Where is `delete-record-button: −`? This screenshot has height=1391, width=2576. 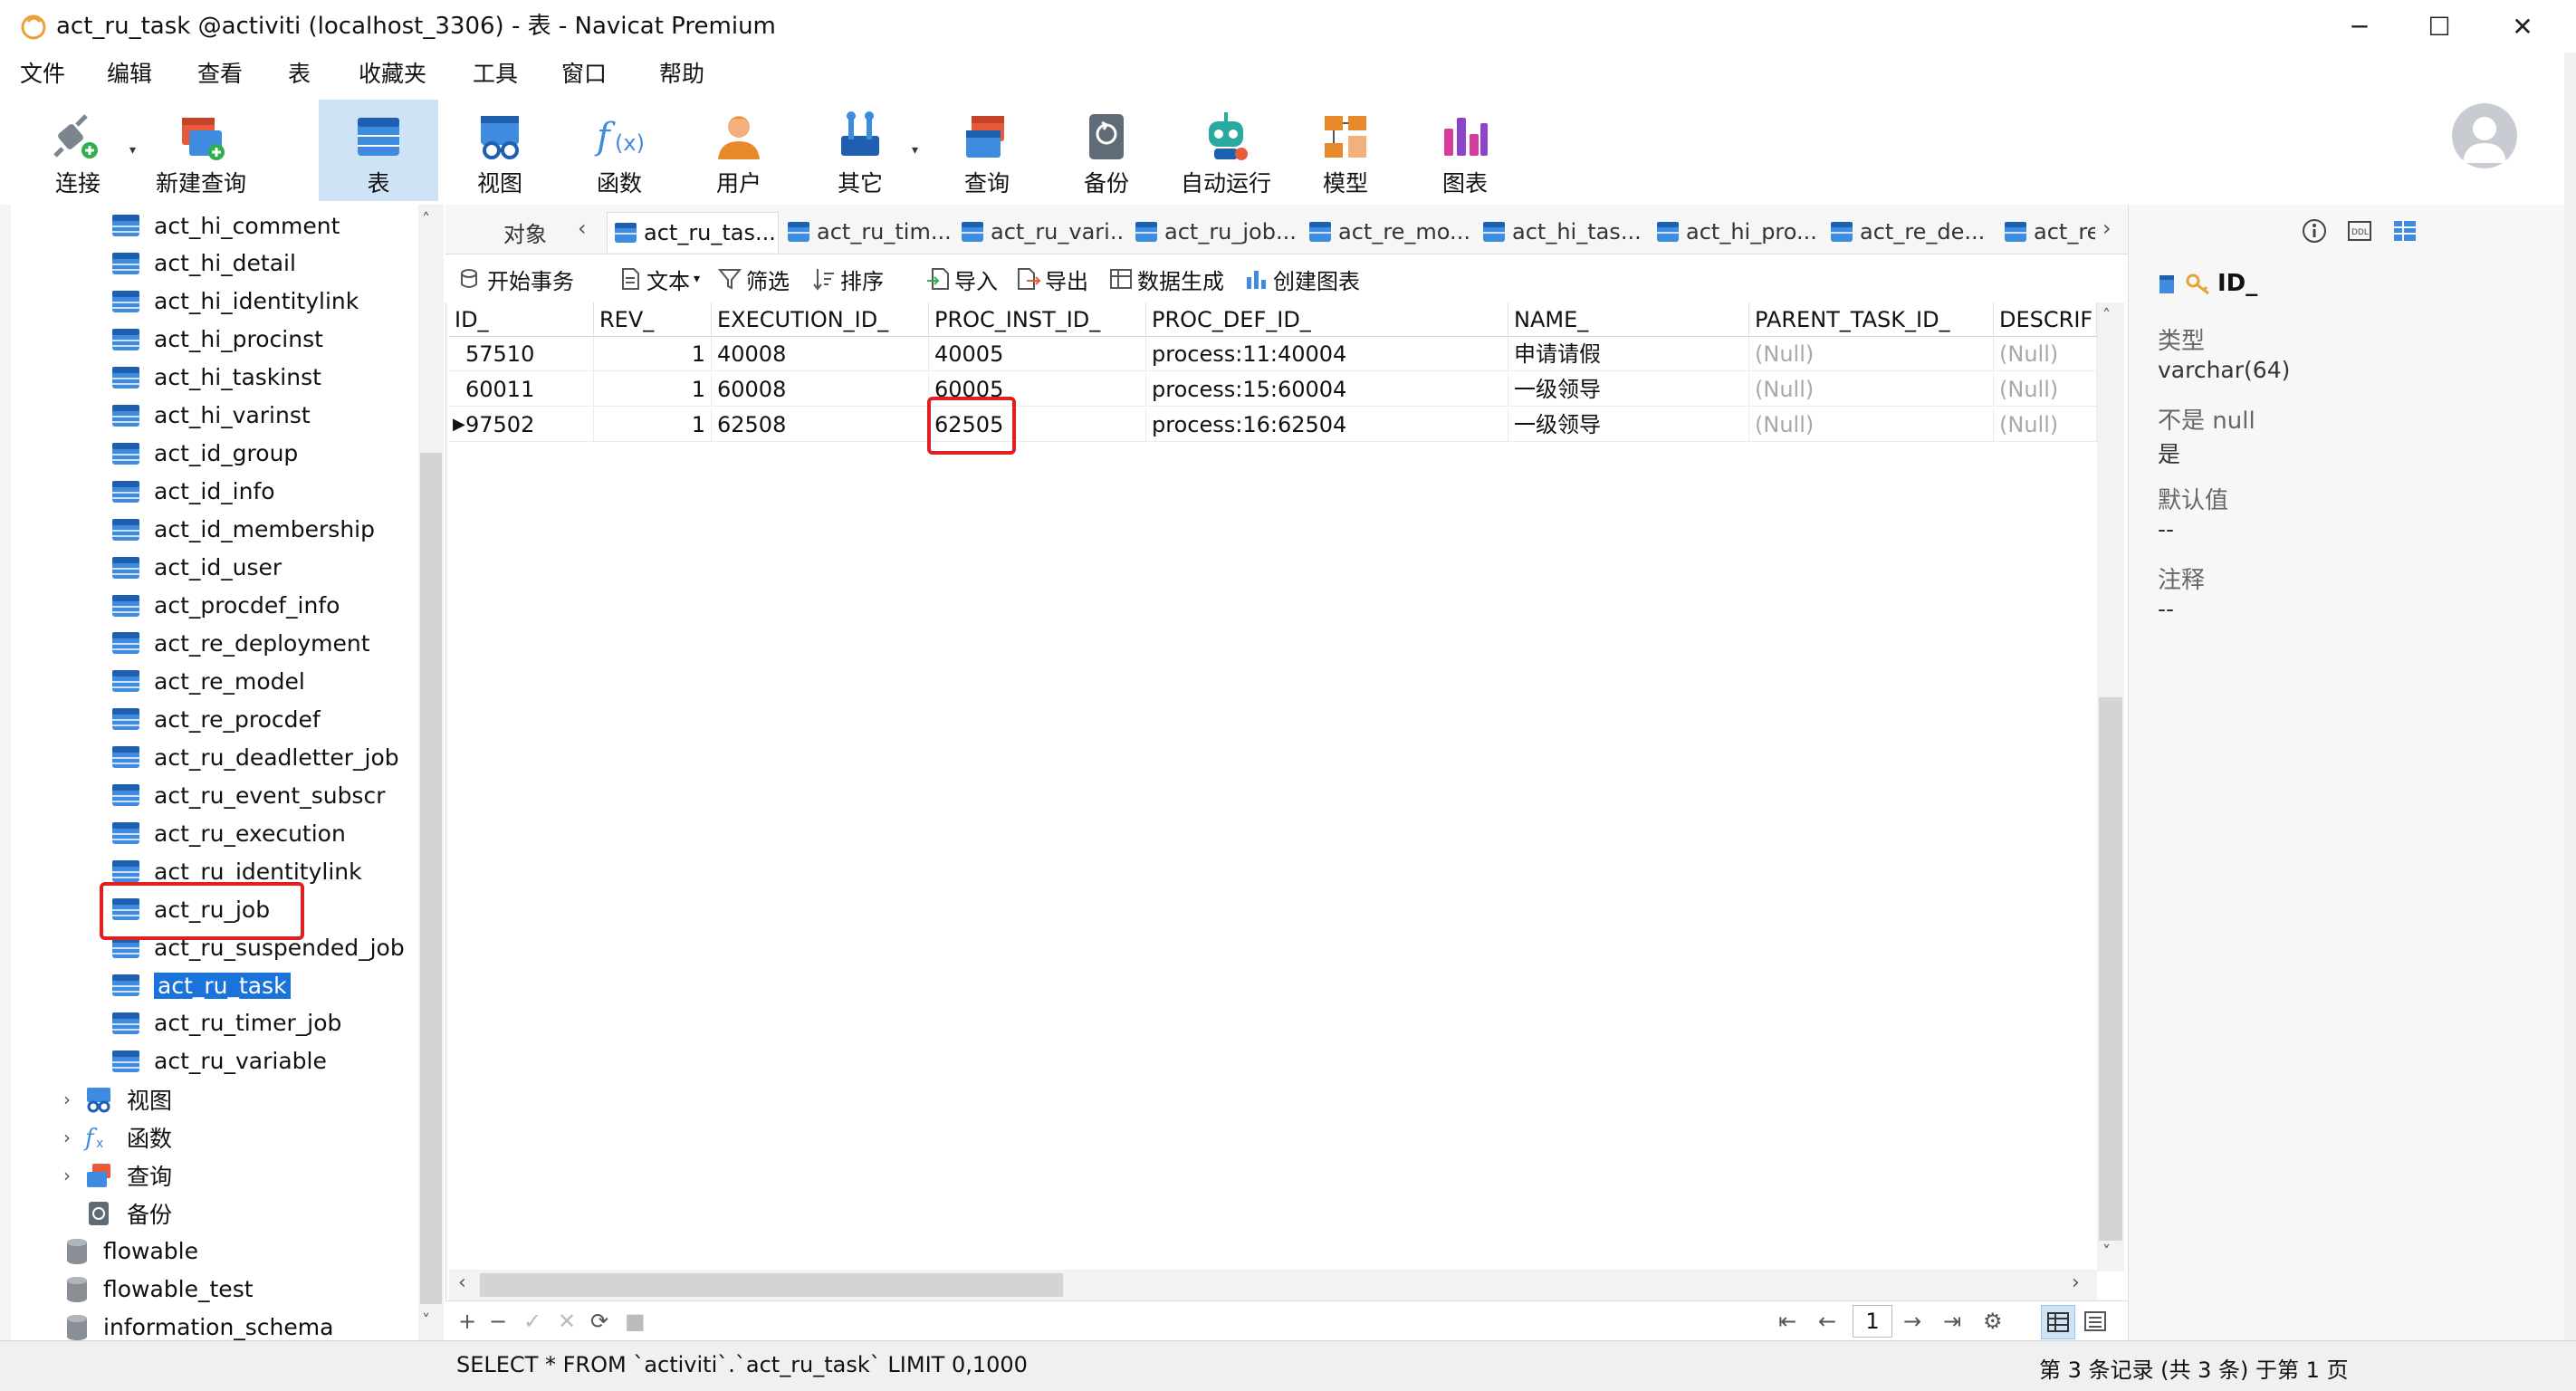
delete-record-button: − is located at coordinates (498, 1321).